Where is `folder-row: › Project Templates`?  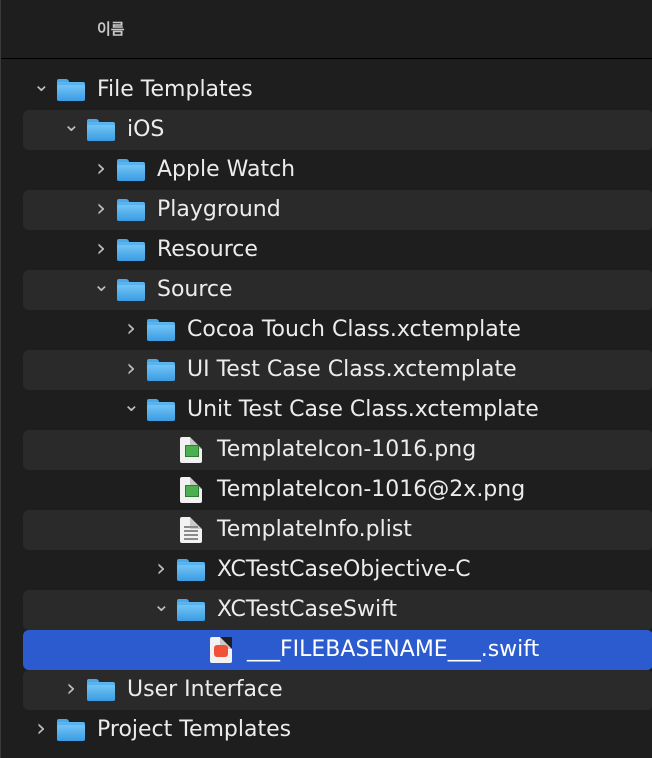 folder-row: › Project Templates is located at coordinates (337, 730).